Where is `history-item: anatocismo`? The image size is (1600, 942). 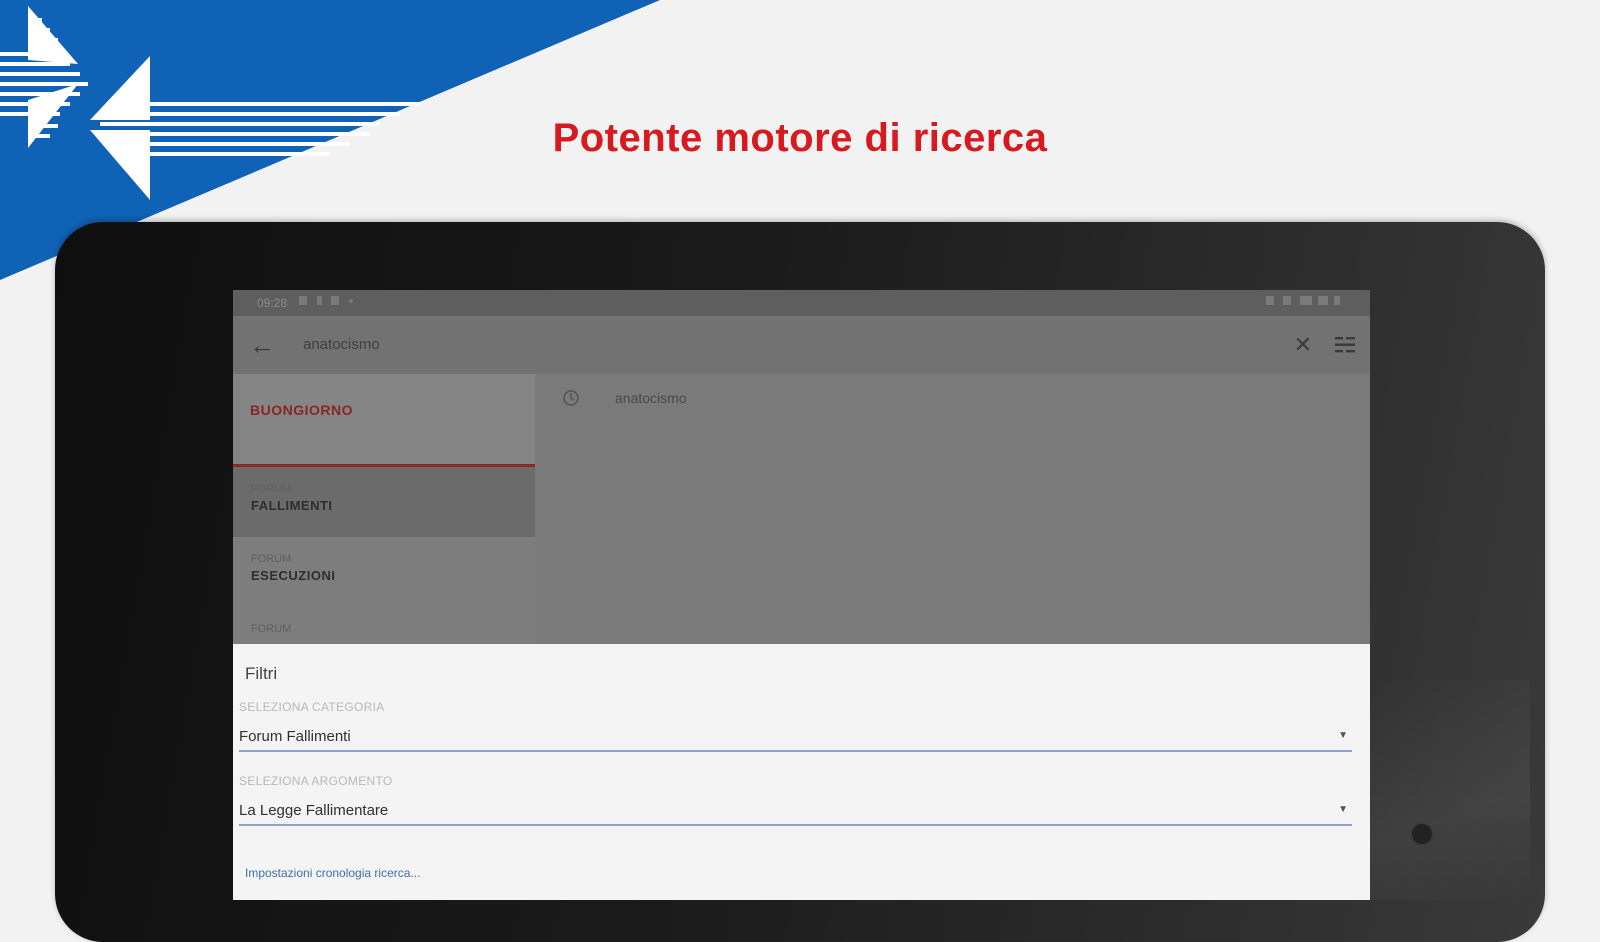
history-item: anatocismo is located at coordinates (651, 398).